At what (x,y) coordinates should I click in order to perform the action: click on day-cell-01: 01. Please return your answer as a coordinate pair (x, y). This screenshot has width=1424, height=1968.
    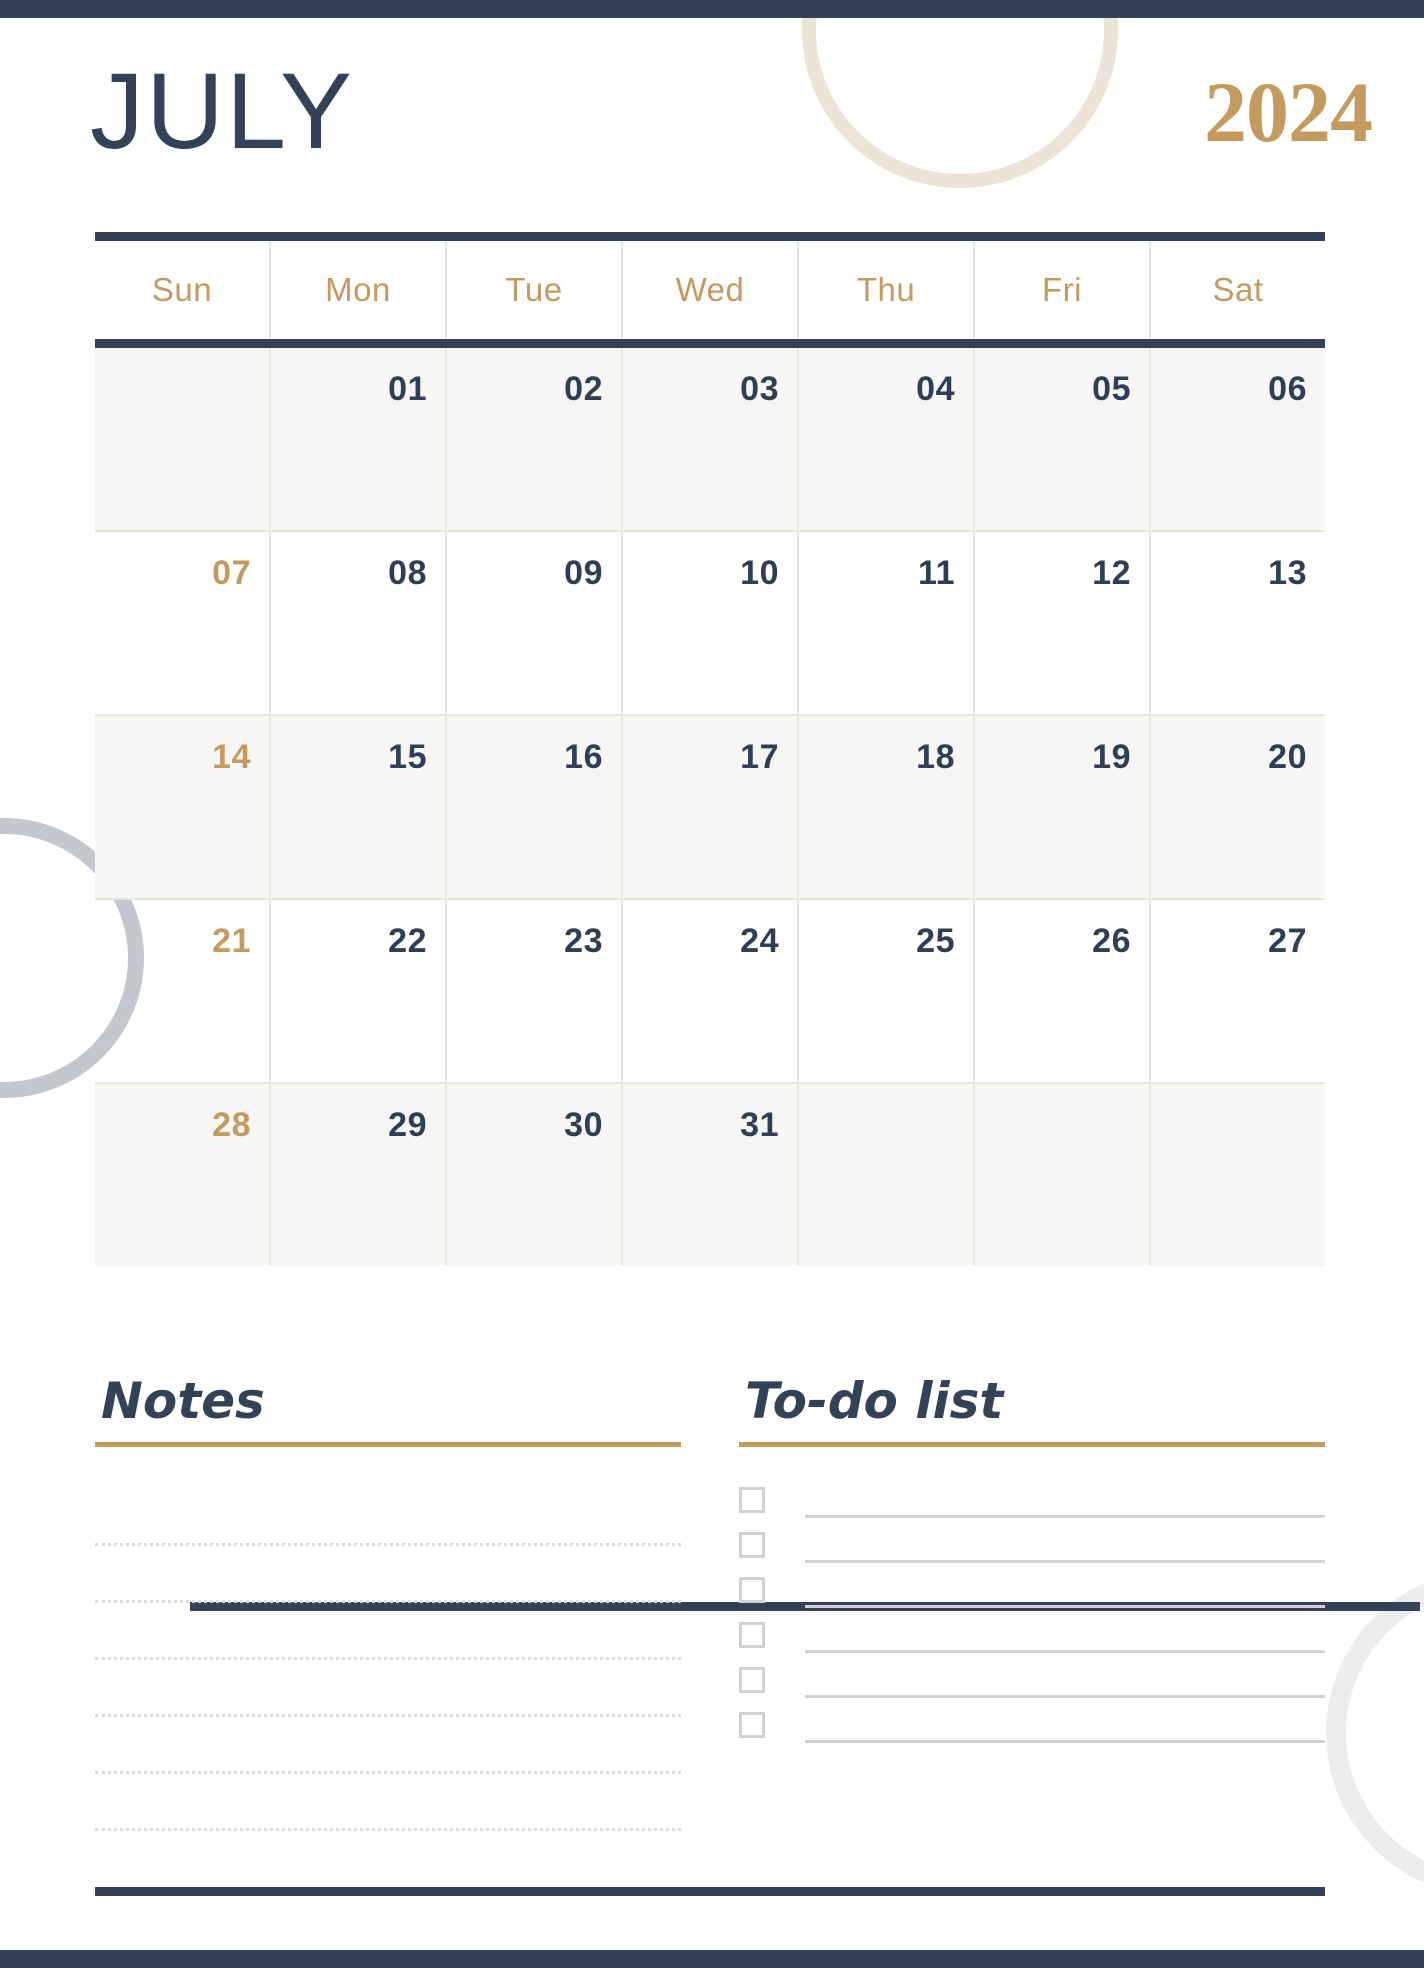
    Looking at the image, I should click on (359, 439).